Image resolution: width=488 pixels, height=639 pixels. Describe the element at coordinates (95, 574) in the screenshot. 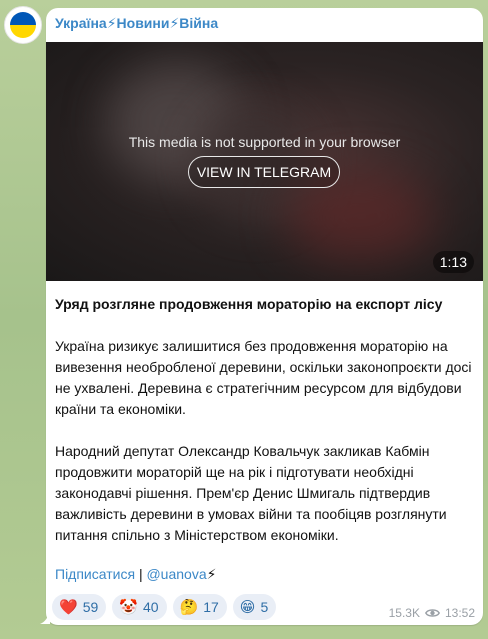

I see `subscribe-link: Підписатися` at that location.